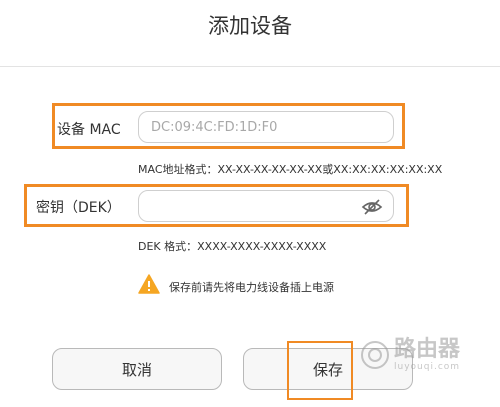 This screenshot has width=500, height=407. What do you see at coordinates (78, 208) in the screenshot?
I see `dek-label: 密钥（DEK）` at bounding box center [78, 208].